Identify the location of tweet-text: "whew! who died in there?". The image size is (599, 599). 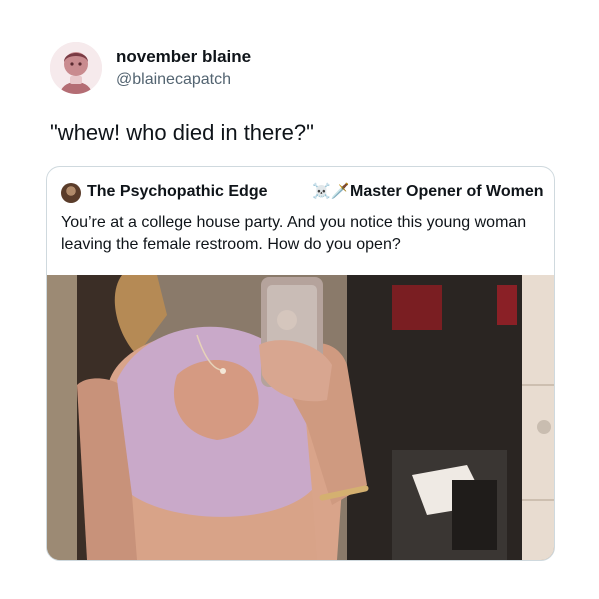
(182, 132).